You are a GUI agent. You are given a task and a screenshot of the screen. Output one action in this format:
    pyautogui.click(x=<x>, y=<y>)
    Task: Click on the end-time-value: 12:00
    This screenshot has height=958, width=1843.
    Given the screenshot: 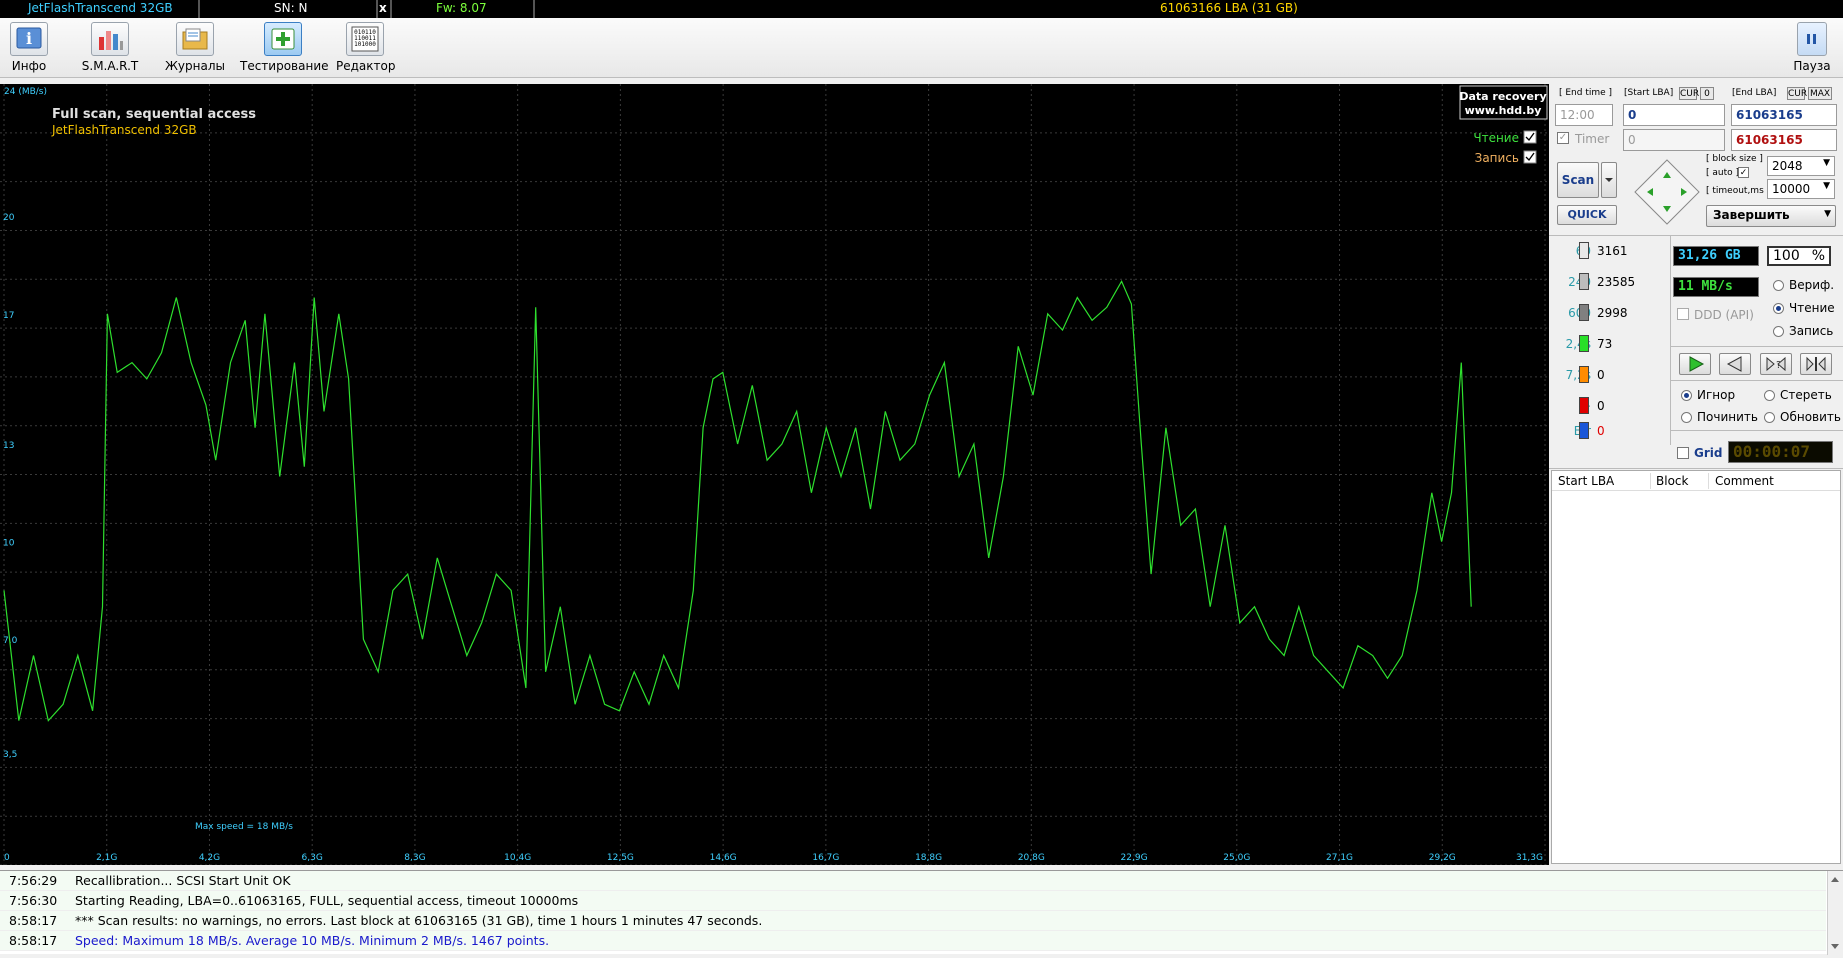 What is the action you would take?
    pyautogui.click(x=1577, y=115)
    